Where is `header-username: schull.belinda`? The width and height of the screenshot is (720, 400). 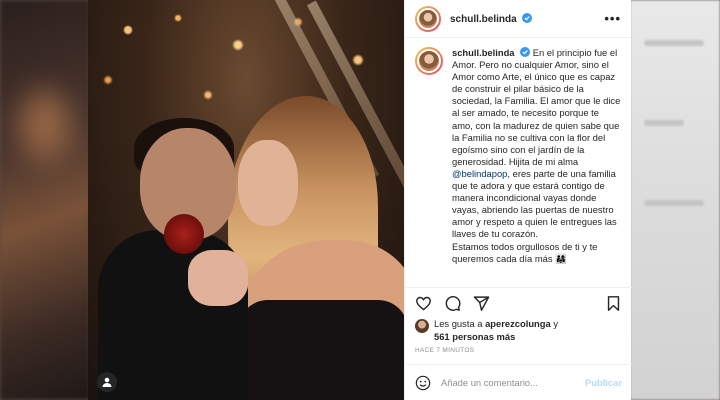
header-username: schull.belinda is located at coordinates (491, 18).